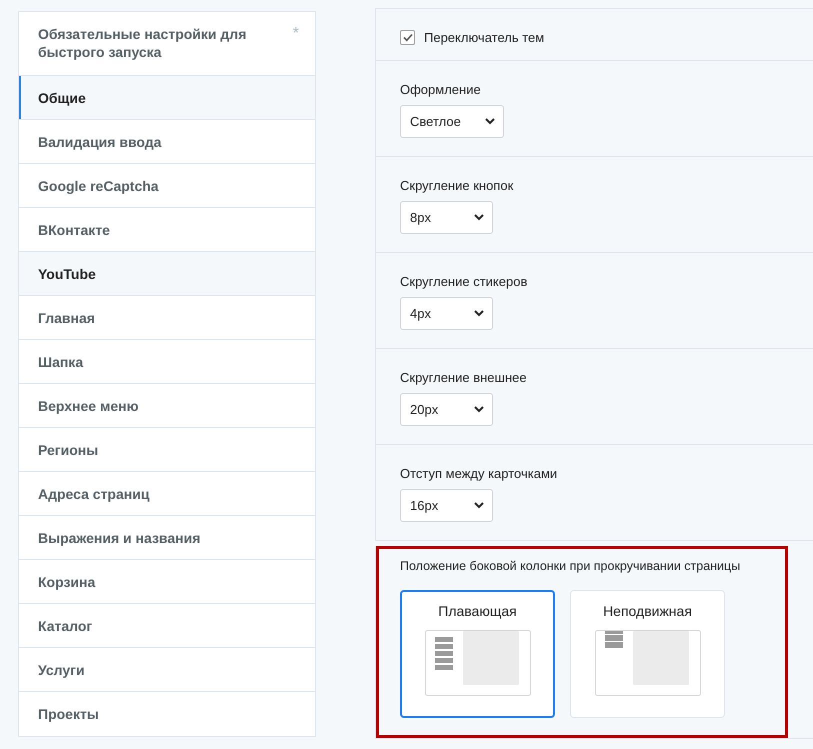  I want to click on select-field: 20px, so click(446, 409).